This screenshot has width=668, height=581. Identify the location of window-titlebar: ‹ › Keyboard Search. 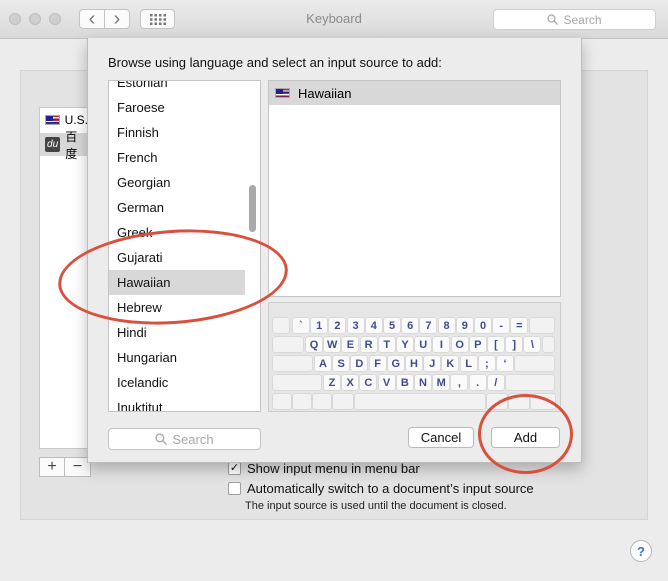
(334, 19).